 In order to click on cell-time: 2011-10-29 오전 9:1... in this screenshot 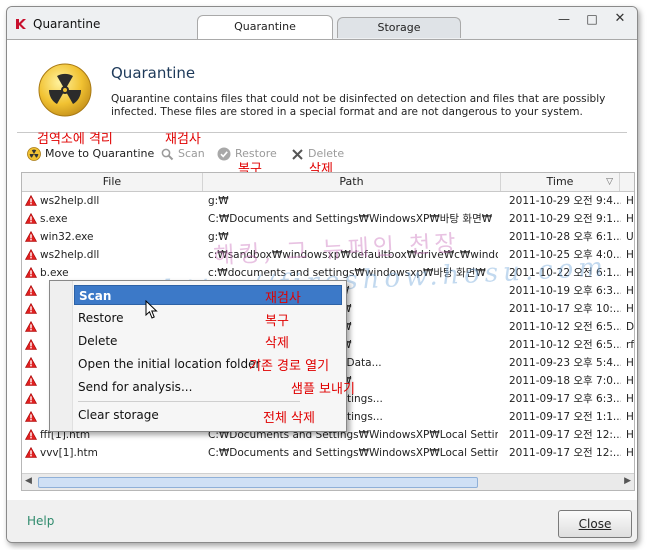, I will do `click(565, 219)`.